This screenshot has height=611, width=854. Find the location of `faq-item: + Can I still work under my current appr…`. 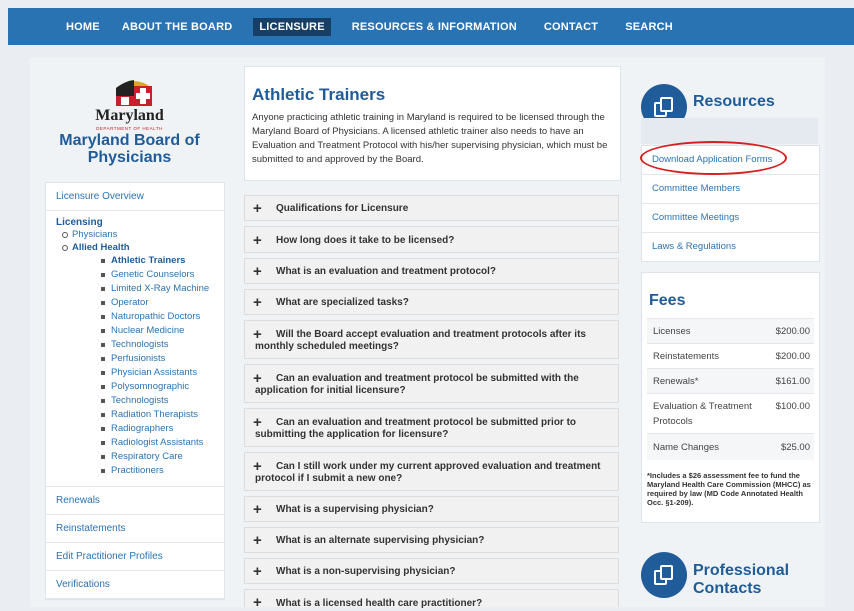

faq-item: + Can I still work under my current appr… is located at coordinates (431, 471).